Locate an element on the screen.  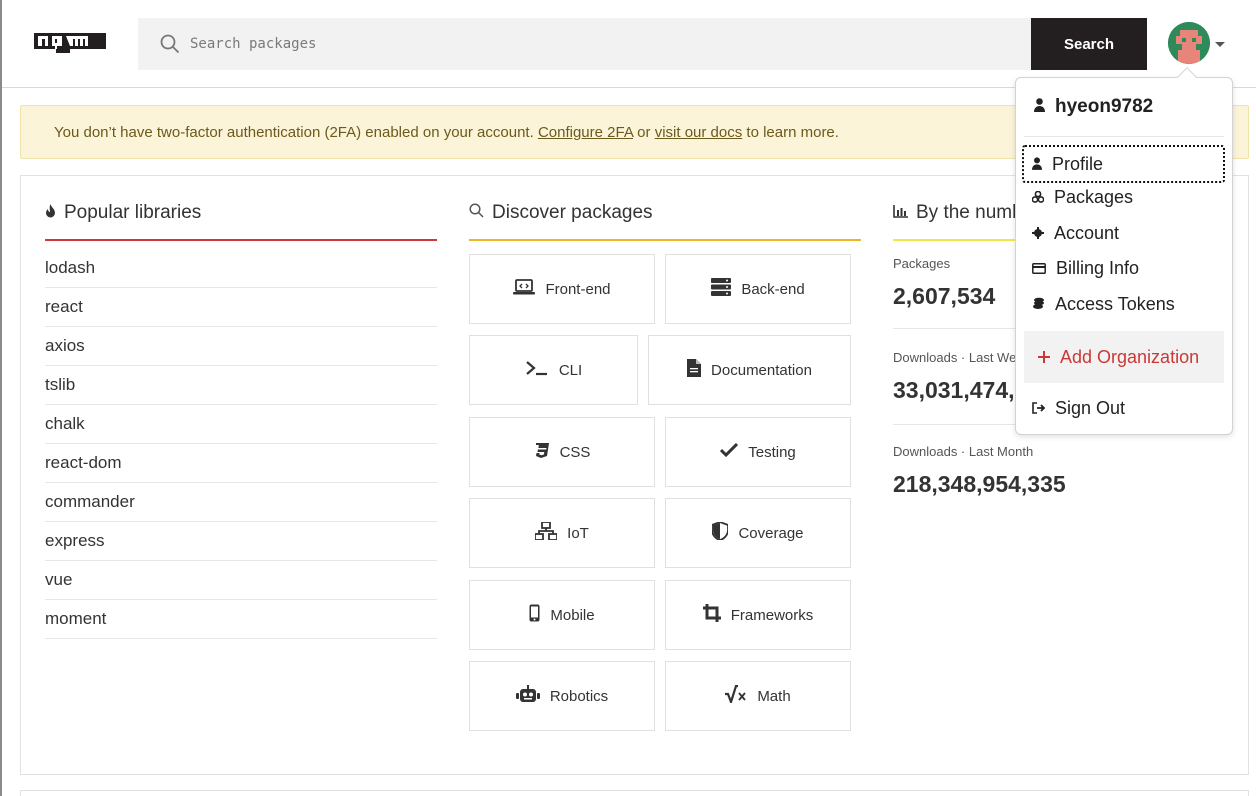
tile-robotics: Robotics is located at coordinates (562, 696).